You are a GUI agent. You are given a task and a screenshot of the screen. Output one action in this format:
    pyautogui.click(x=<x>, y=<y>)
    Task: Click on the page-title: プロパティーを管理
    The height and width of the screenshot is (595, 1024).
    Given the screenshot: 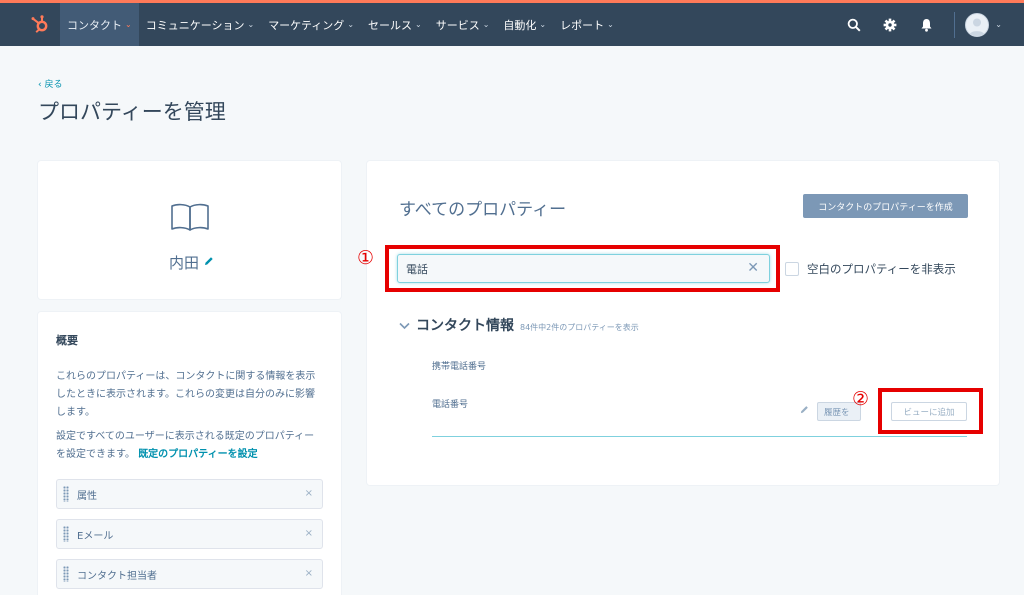 What is the action you would take?
    pyautogui.click(x=132, y=112)
    